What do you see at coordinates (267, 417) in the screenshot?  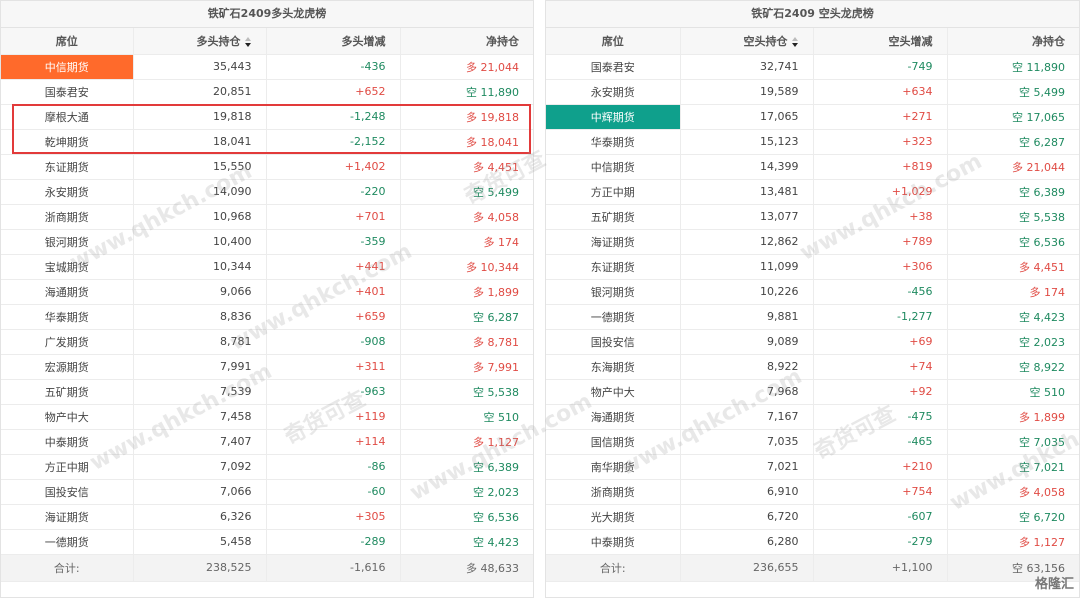 I see `table-row: 物产中大 7,458 +119 空 510` at bounding box center [267, 417].